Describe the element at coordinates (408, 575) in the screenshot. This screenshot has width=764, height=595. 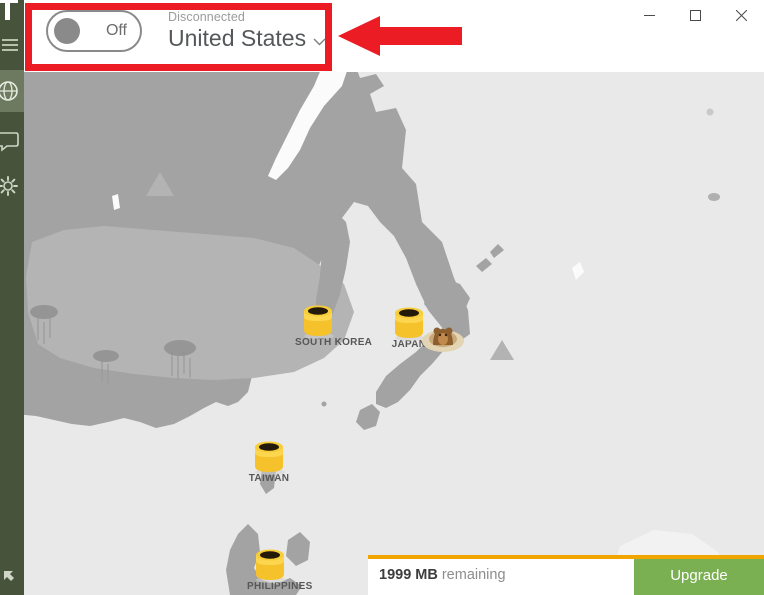
I see `data-remaining-amount: 1999 MB` at that location.